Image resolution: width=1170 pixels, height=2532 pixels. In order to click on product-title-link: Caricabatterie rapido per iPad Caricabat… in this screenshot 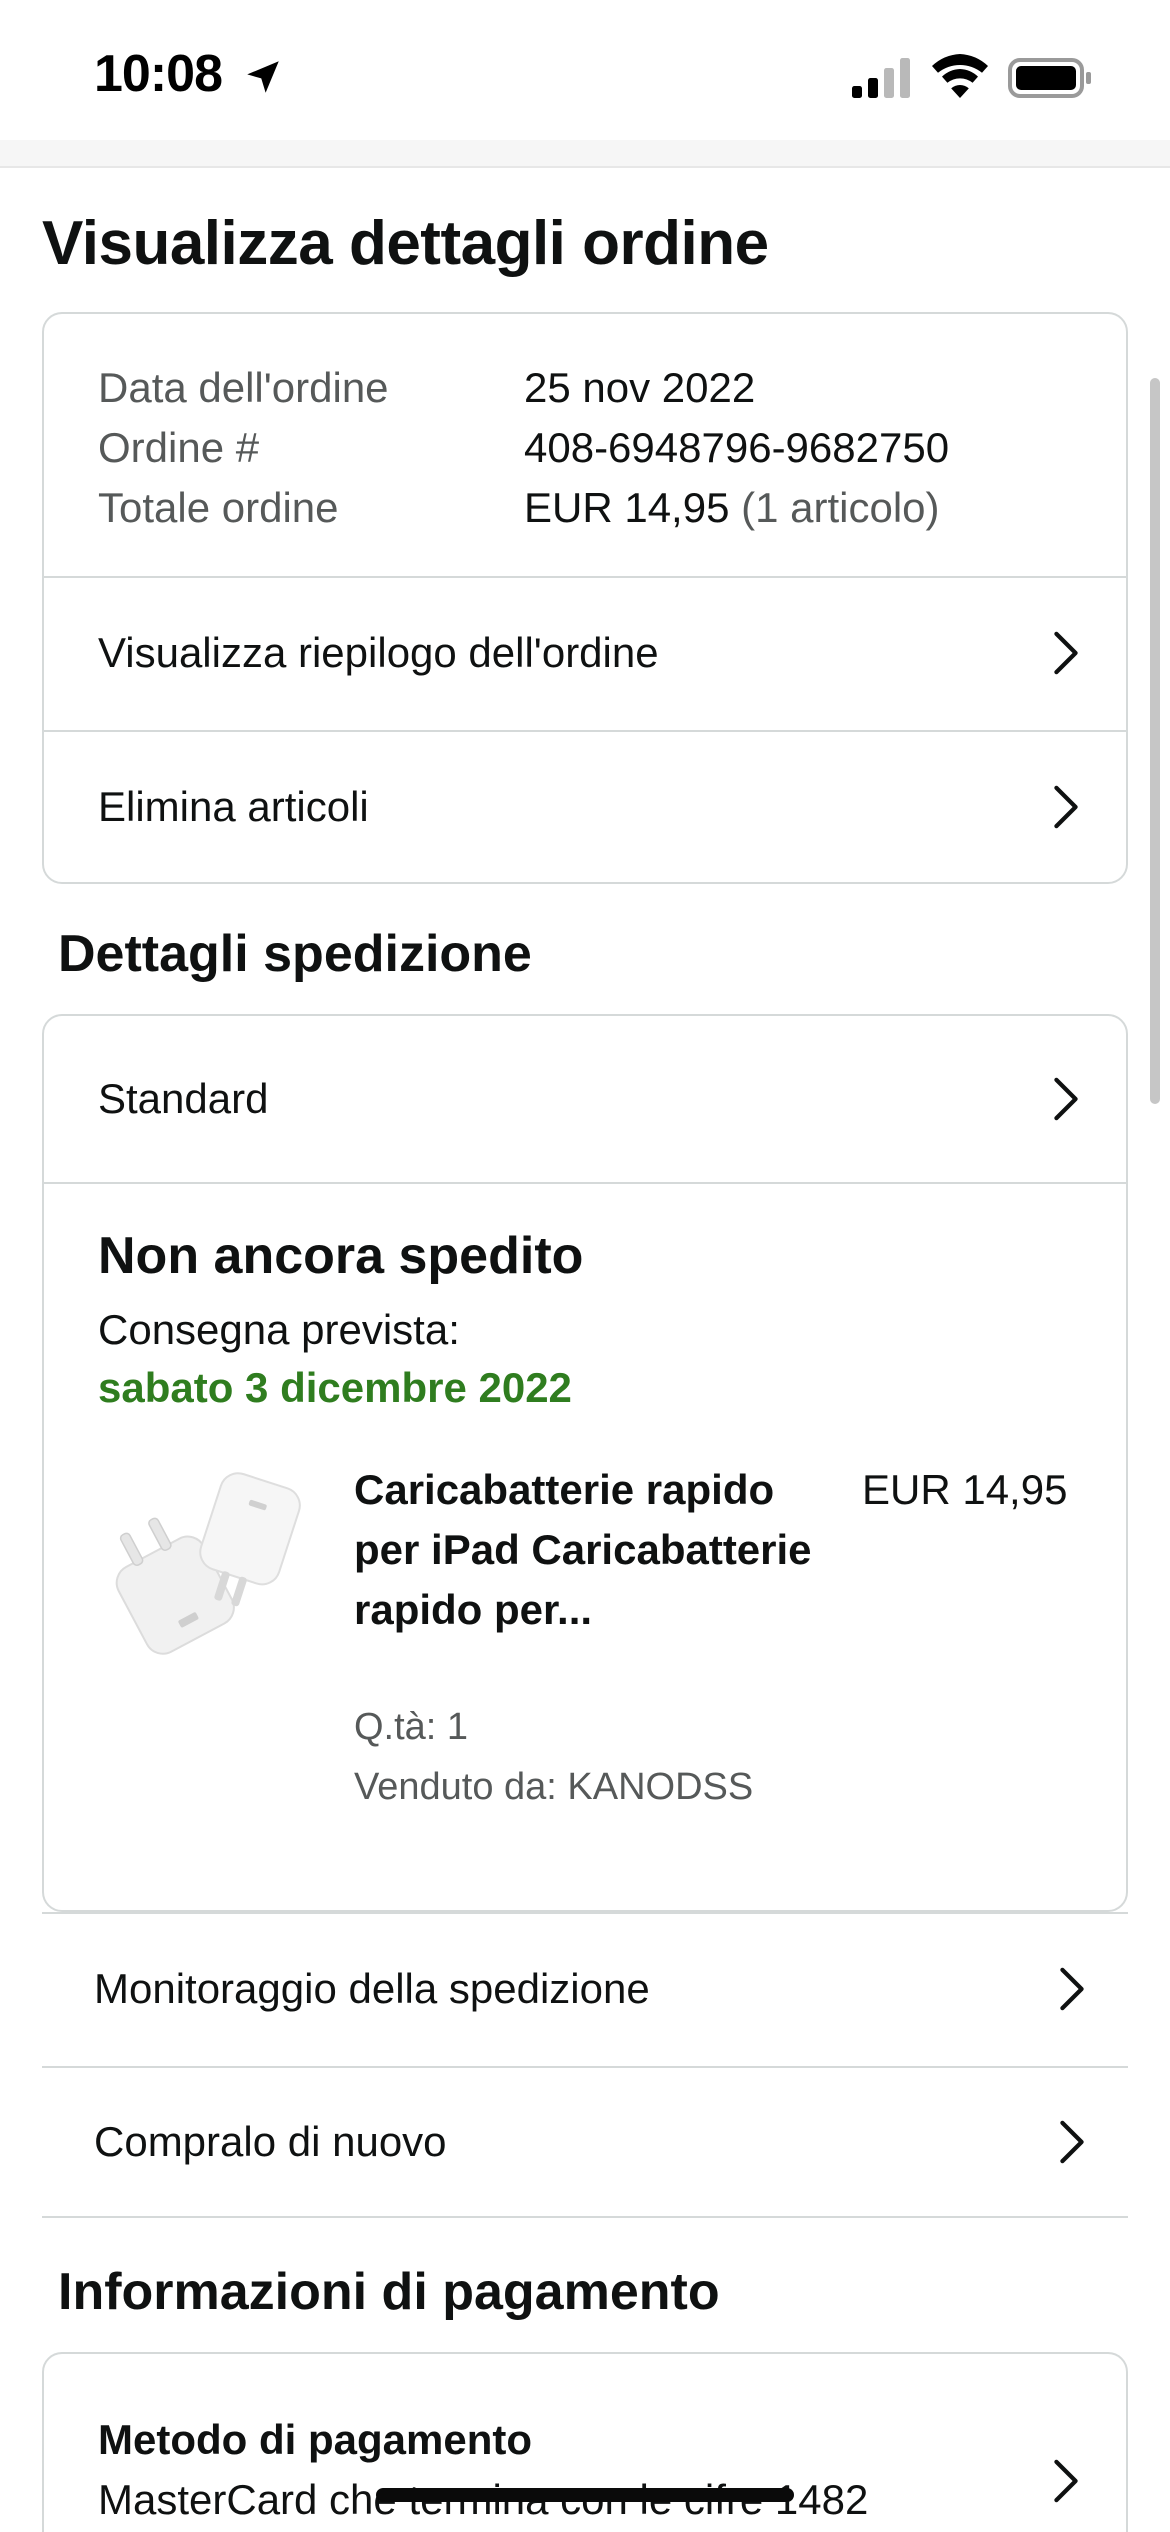, I will do `click(594, 1550)`.